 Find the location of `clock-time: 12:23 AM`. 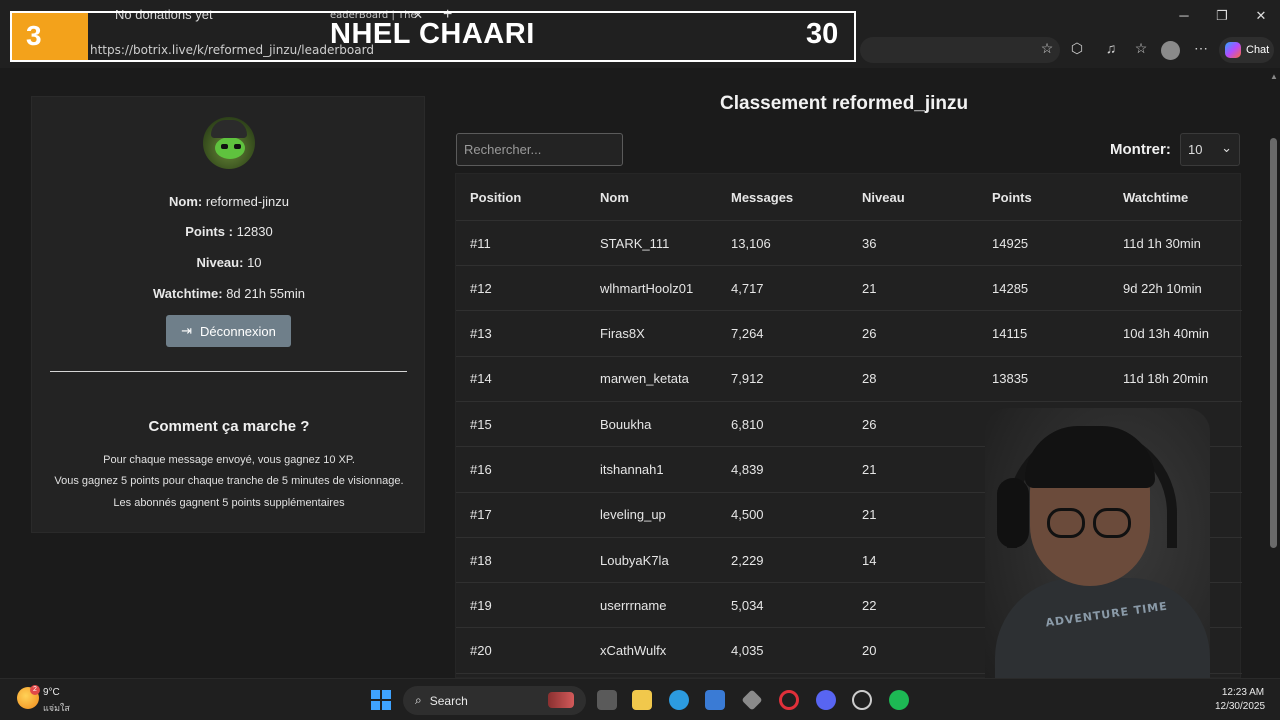

clock-time: 12:23 AM is located at coordinates (1243, 692).